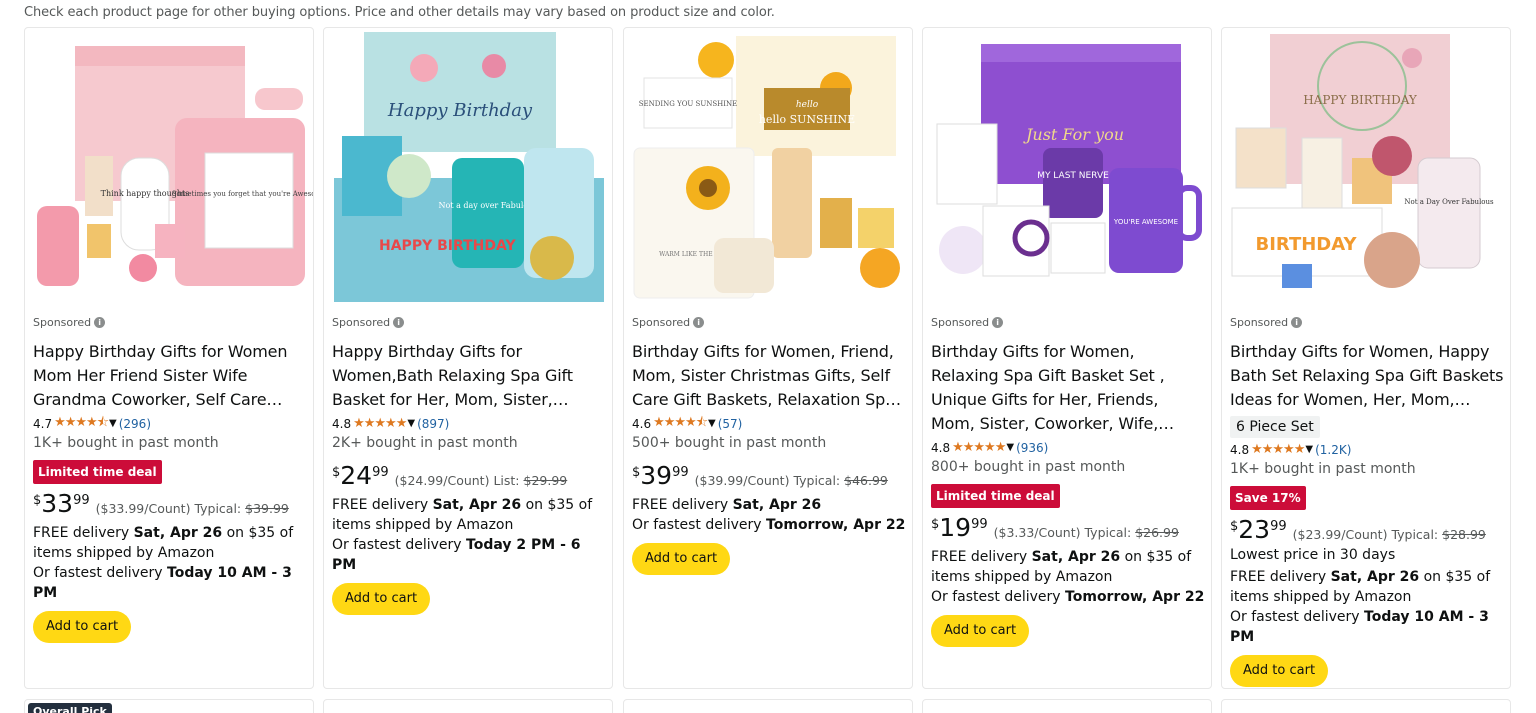  Describe the element at coordinates (1360, 100) in the screenshot. I see `image-caption: HAPPY BIRTHDAY` at that location.